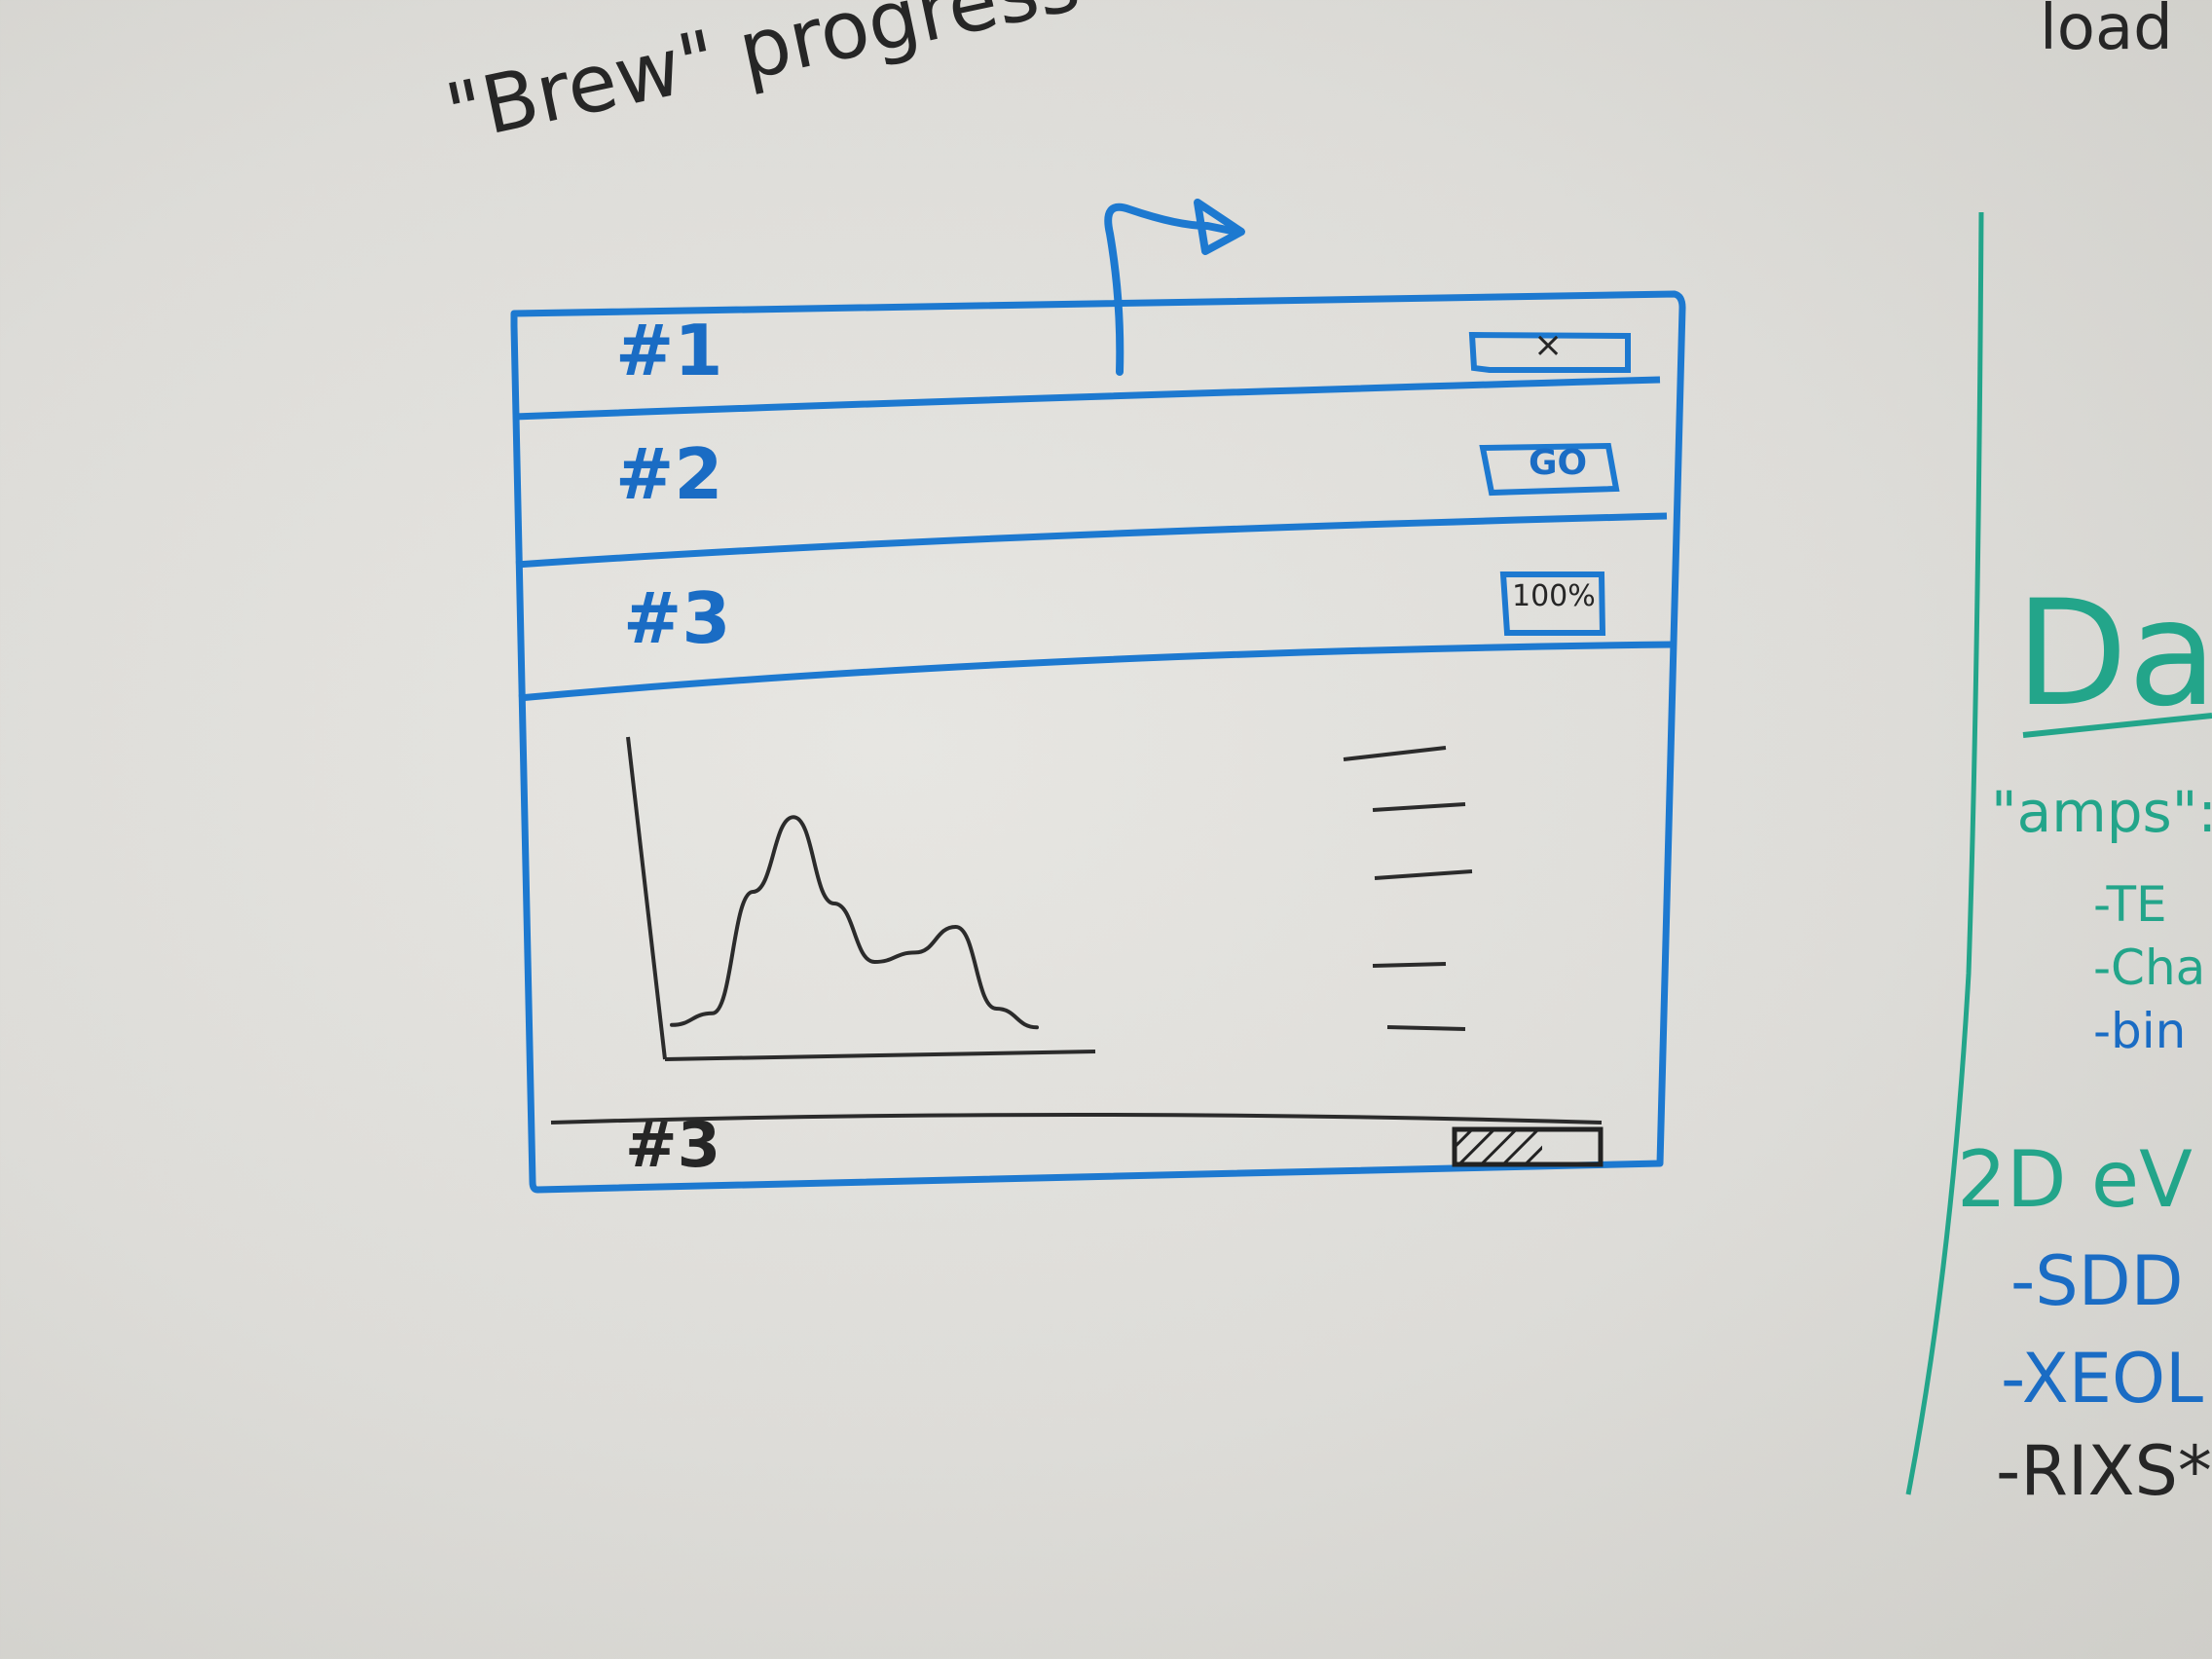 The height and width of the screenshot is (1659, 2212). What do you see at coordinates (646, 898) in the screenshot?
I see `chart-y-axis` at bounding box center [646, 898].